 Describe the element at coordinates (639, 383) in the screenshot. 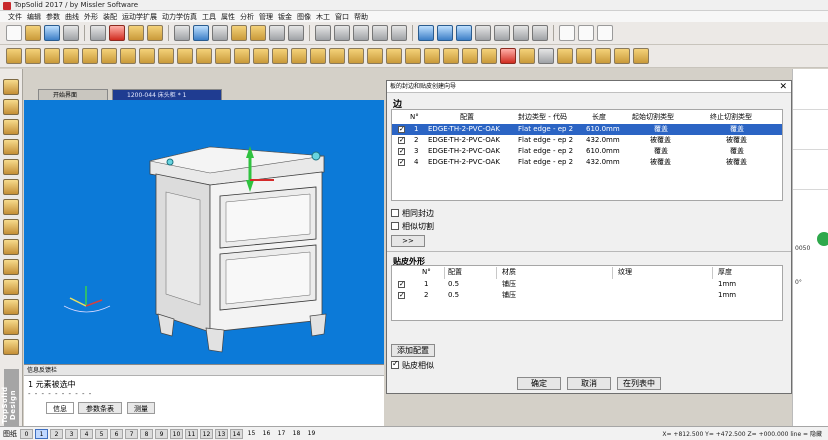

I see `in-list-button: 在列表中` at that location.